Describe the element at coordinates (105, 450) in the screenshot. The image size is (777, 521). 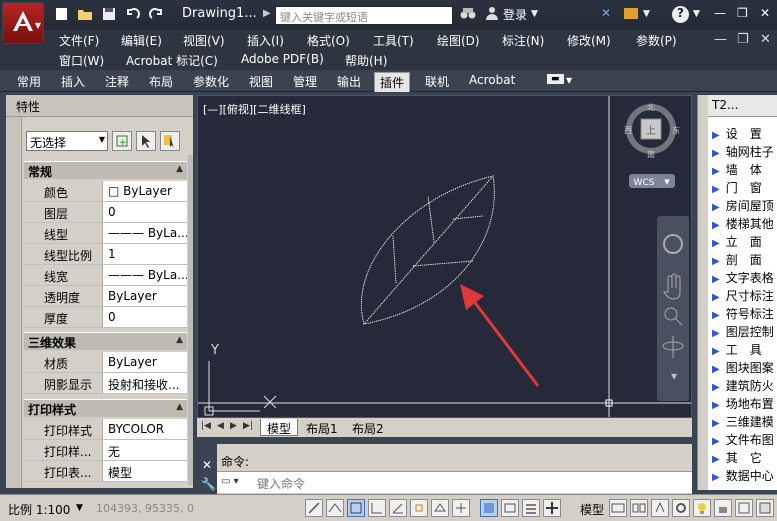
I see `property-row: 打印样... 无` at that location.